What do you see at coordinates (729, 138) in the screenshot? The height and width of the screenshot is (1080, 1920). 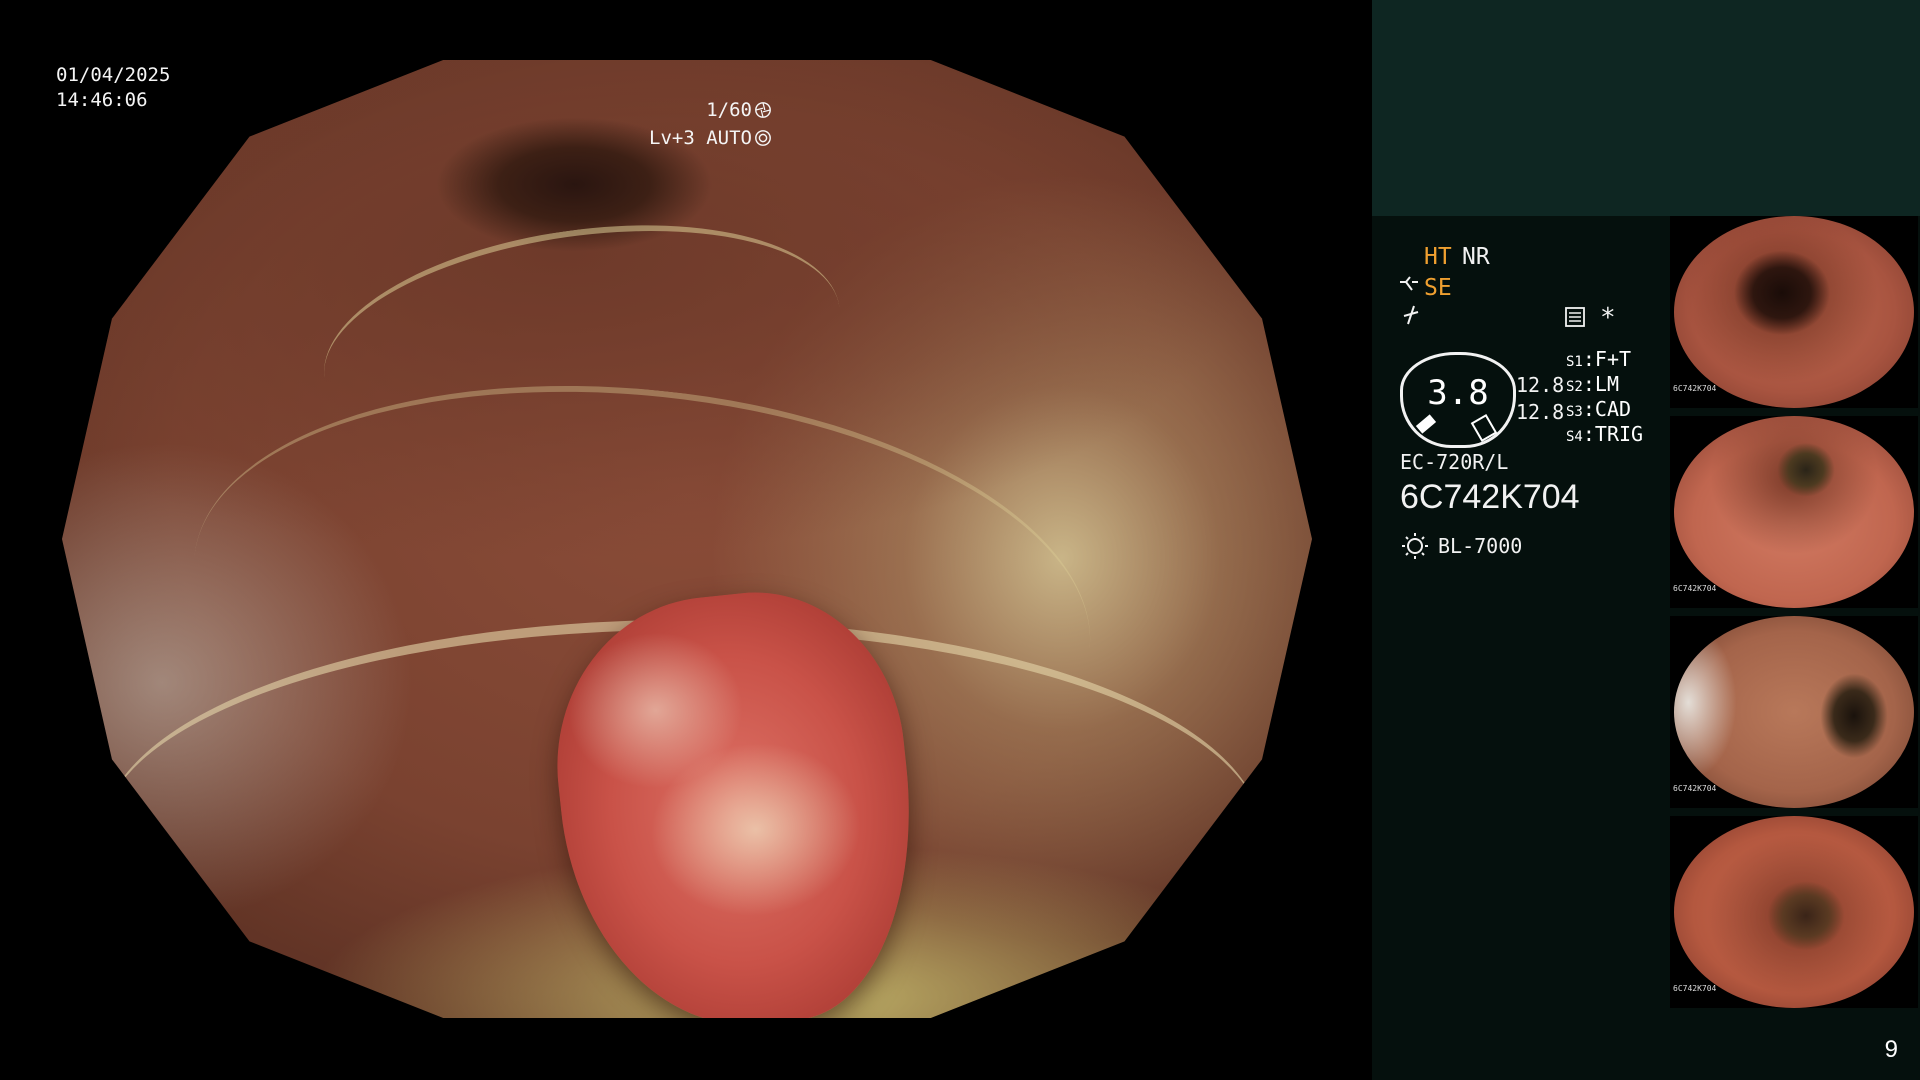 I see `exposure-mode: AUTO` at bounding box center [729, 138].